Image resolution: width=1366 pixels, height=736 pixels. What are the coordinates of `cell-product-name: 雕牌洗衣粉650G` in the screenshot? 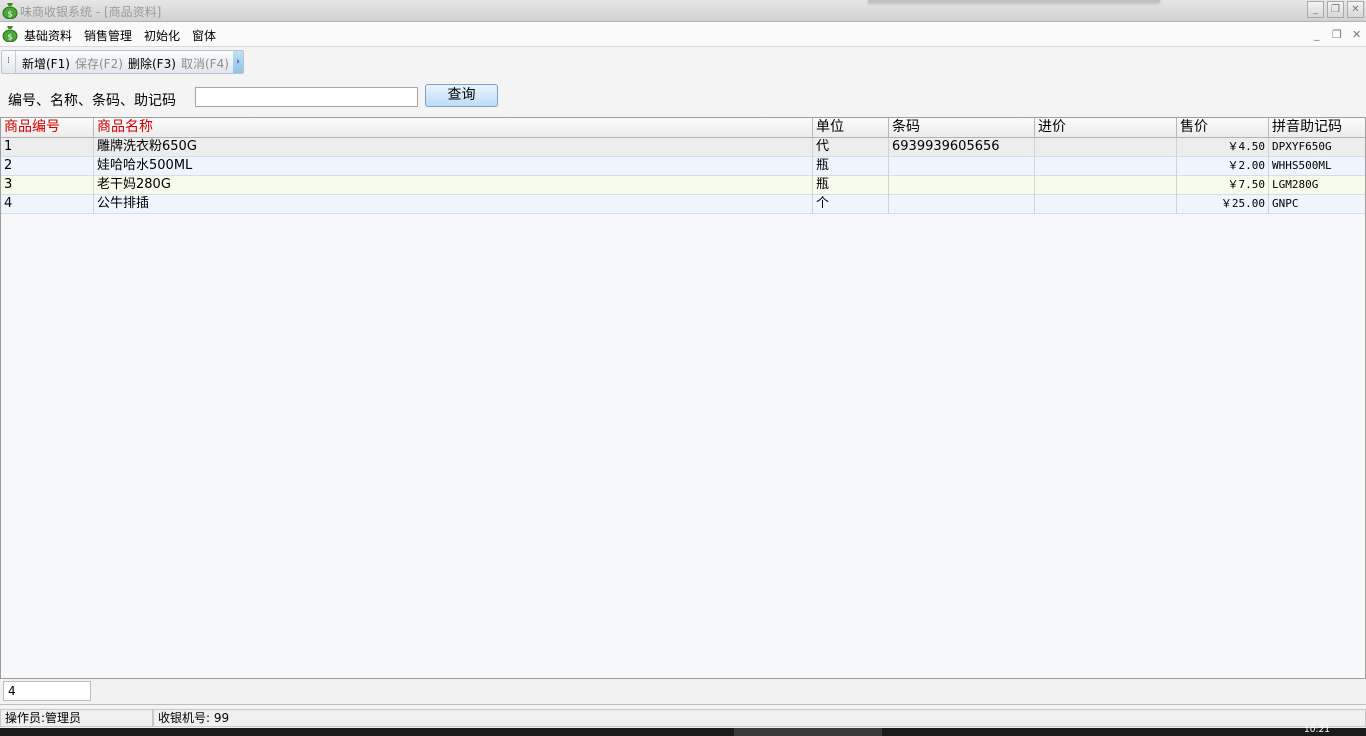 It's located at (453, 147).